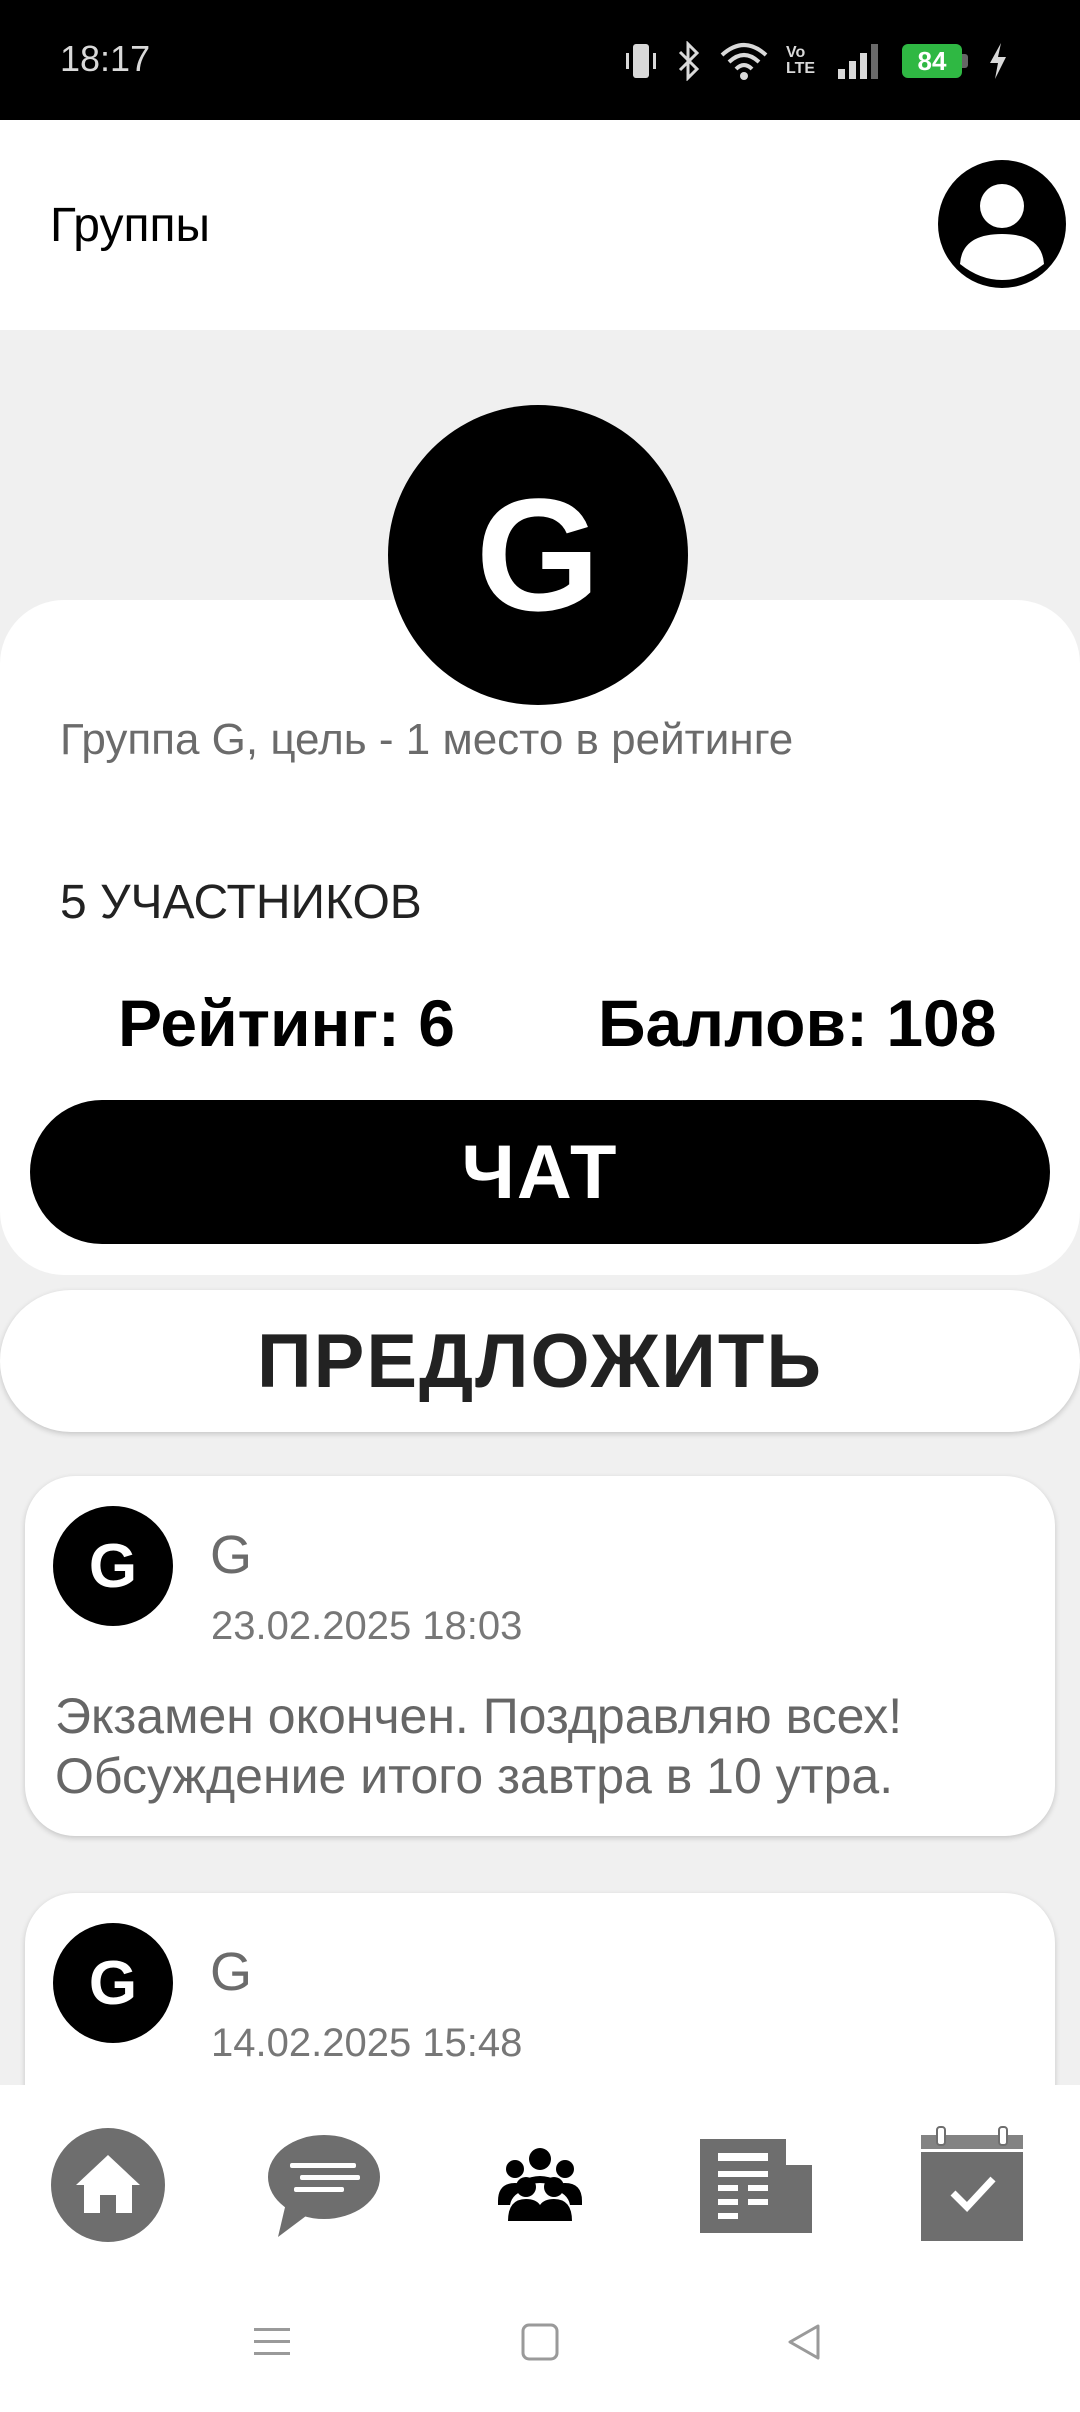 The height and width of the screenshot is (2412, 1080). I want to click on nav-groups, so click(540, 2185).